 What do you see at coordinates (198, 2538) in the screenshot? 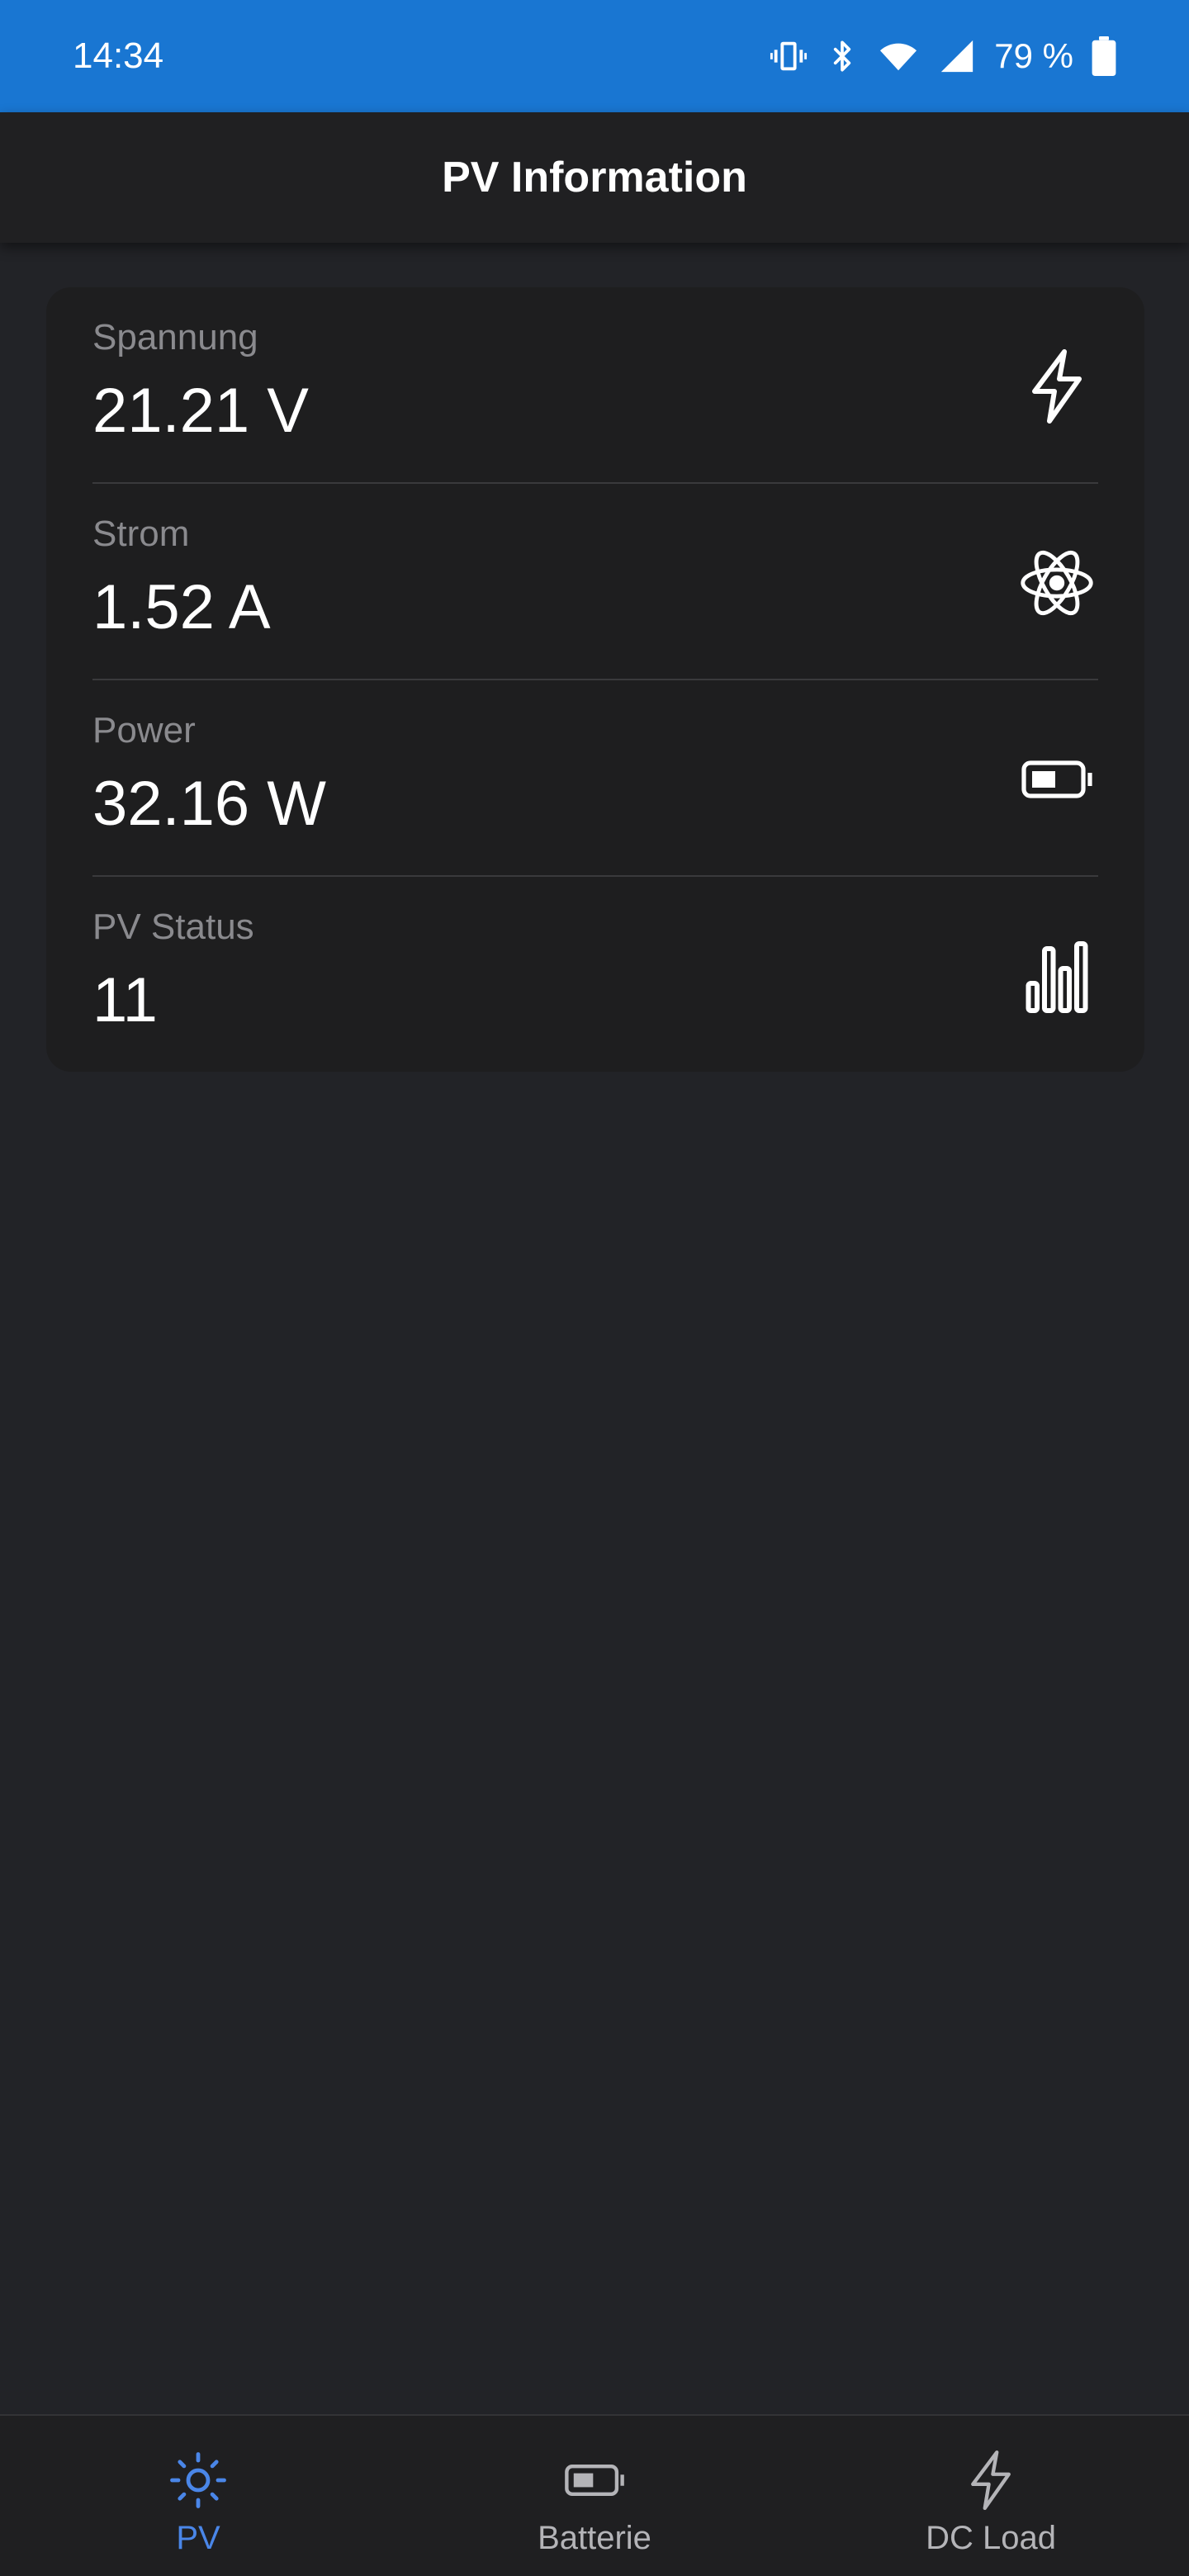
I see `nav-label: PV` at bounding box center [198, 2538].